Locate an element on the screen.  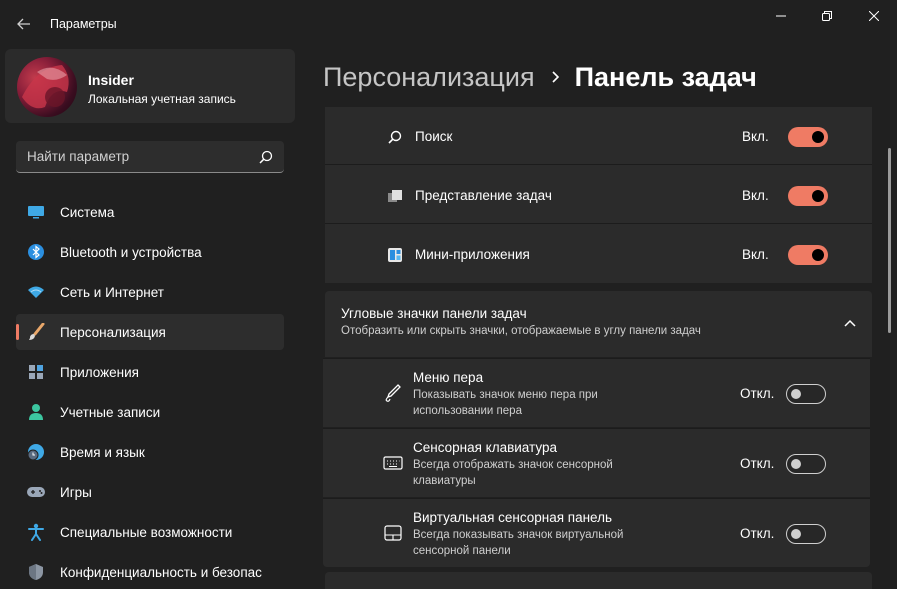
breadcrumb-parent: Персонализация is located at coordinates (429, 77).